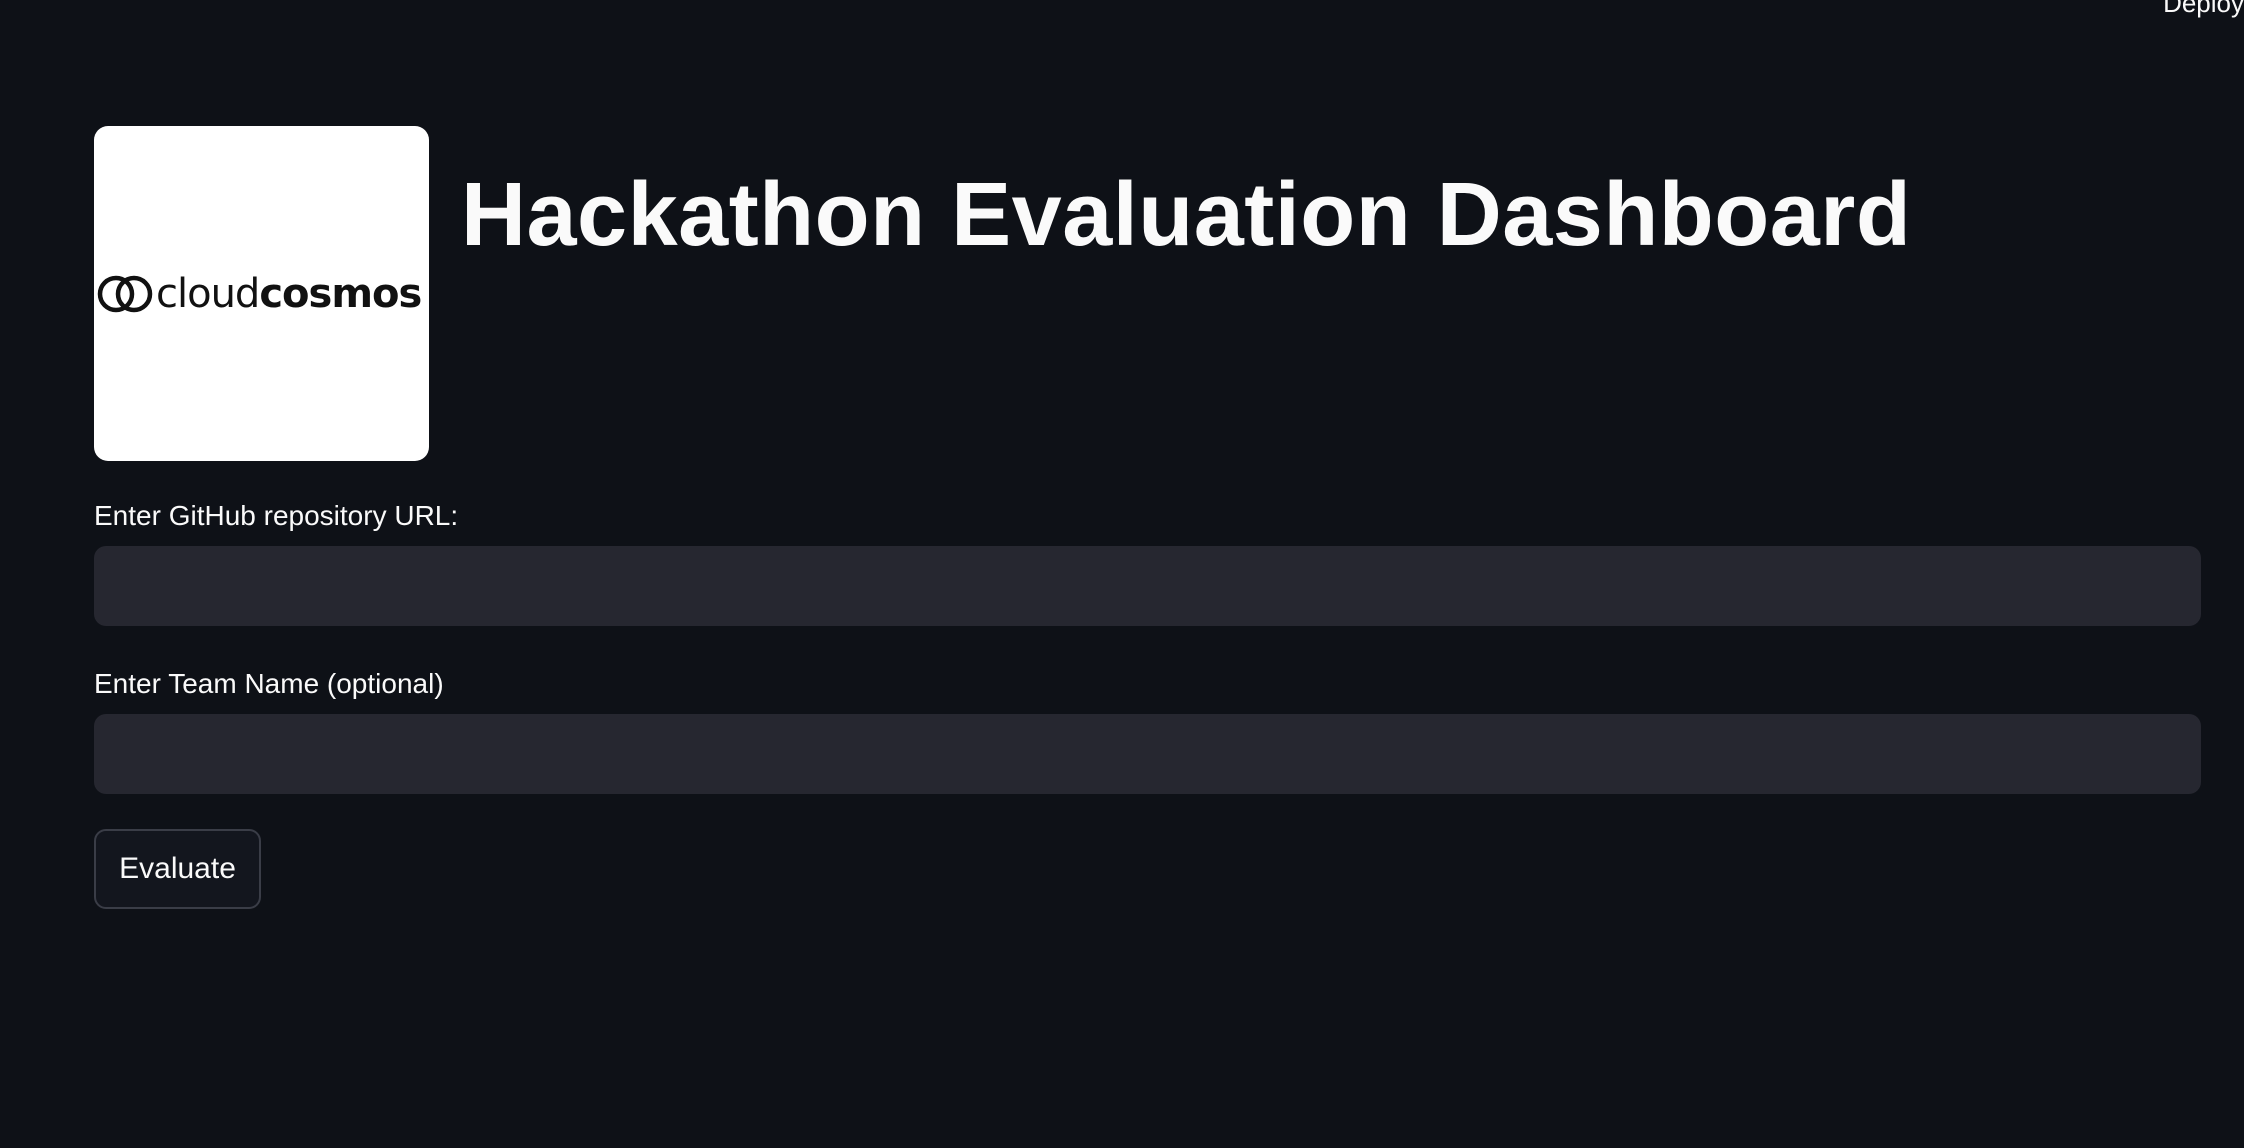 The height and width of the screenshot is (1148, 2244). Describe the element at coordinates (340, 293) in the screenshot. I see `logo-text-bold: cosmos` at that location.